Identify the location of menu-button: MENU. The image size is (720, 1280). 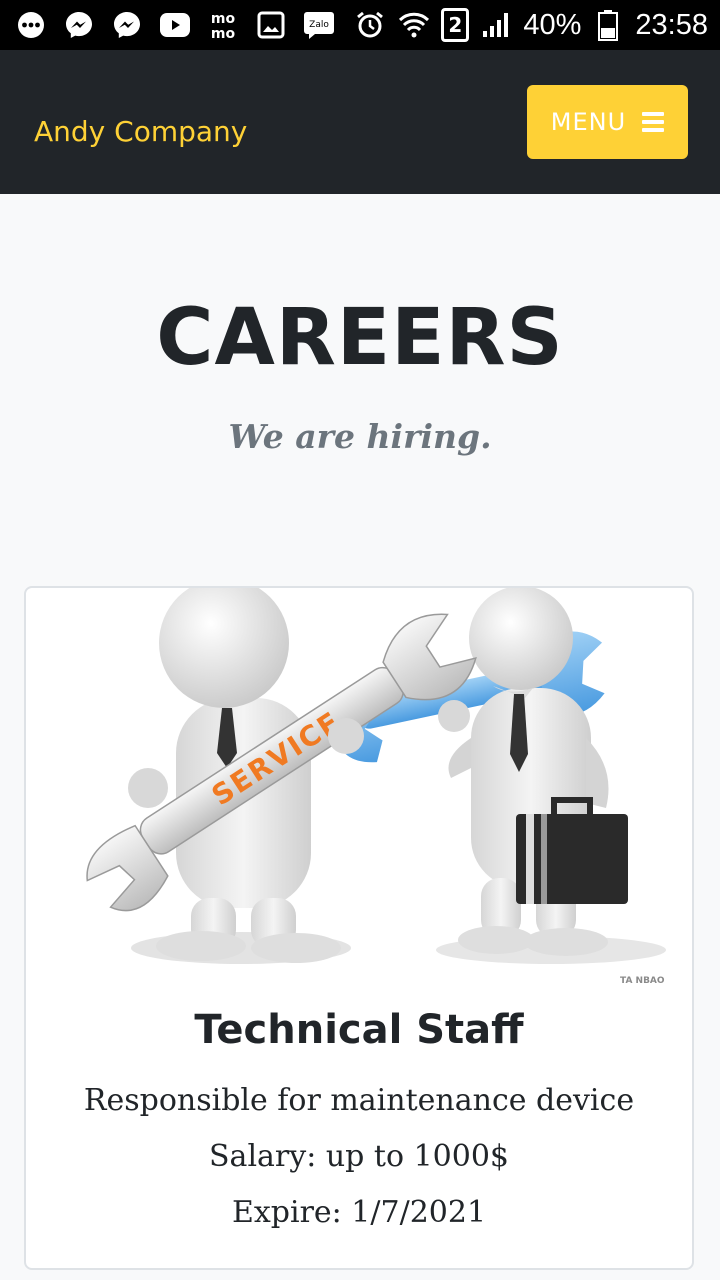
(607, 122).